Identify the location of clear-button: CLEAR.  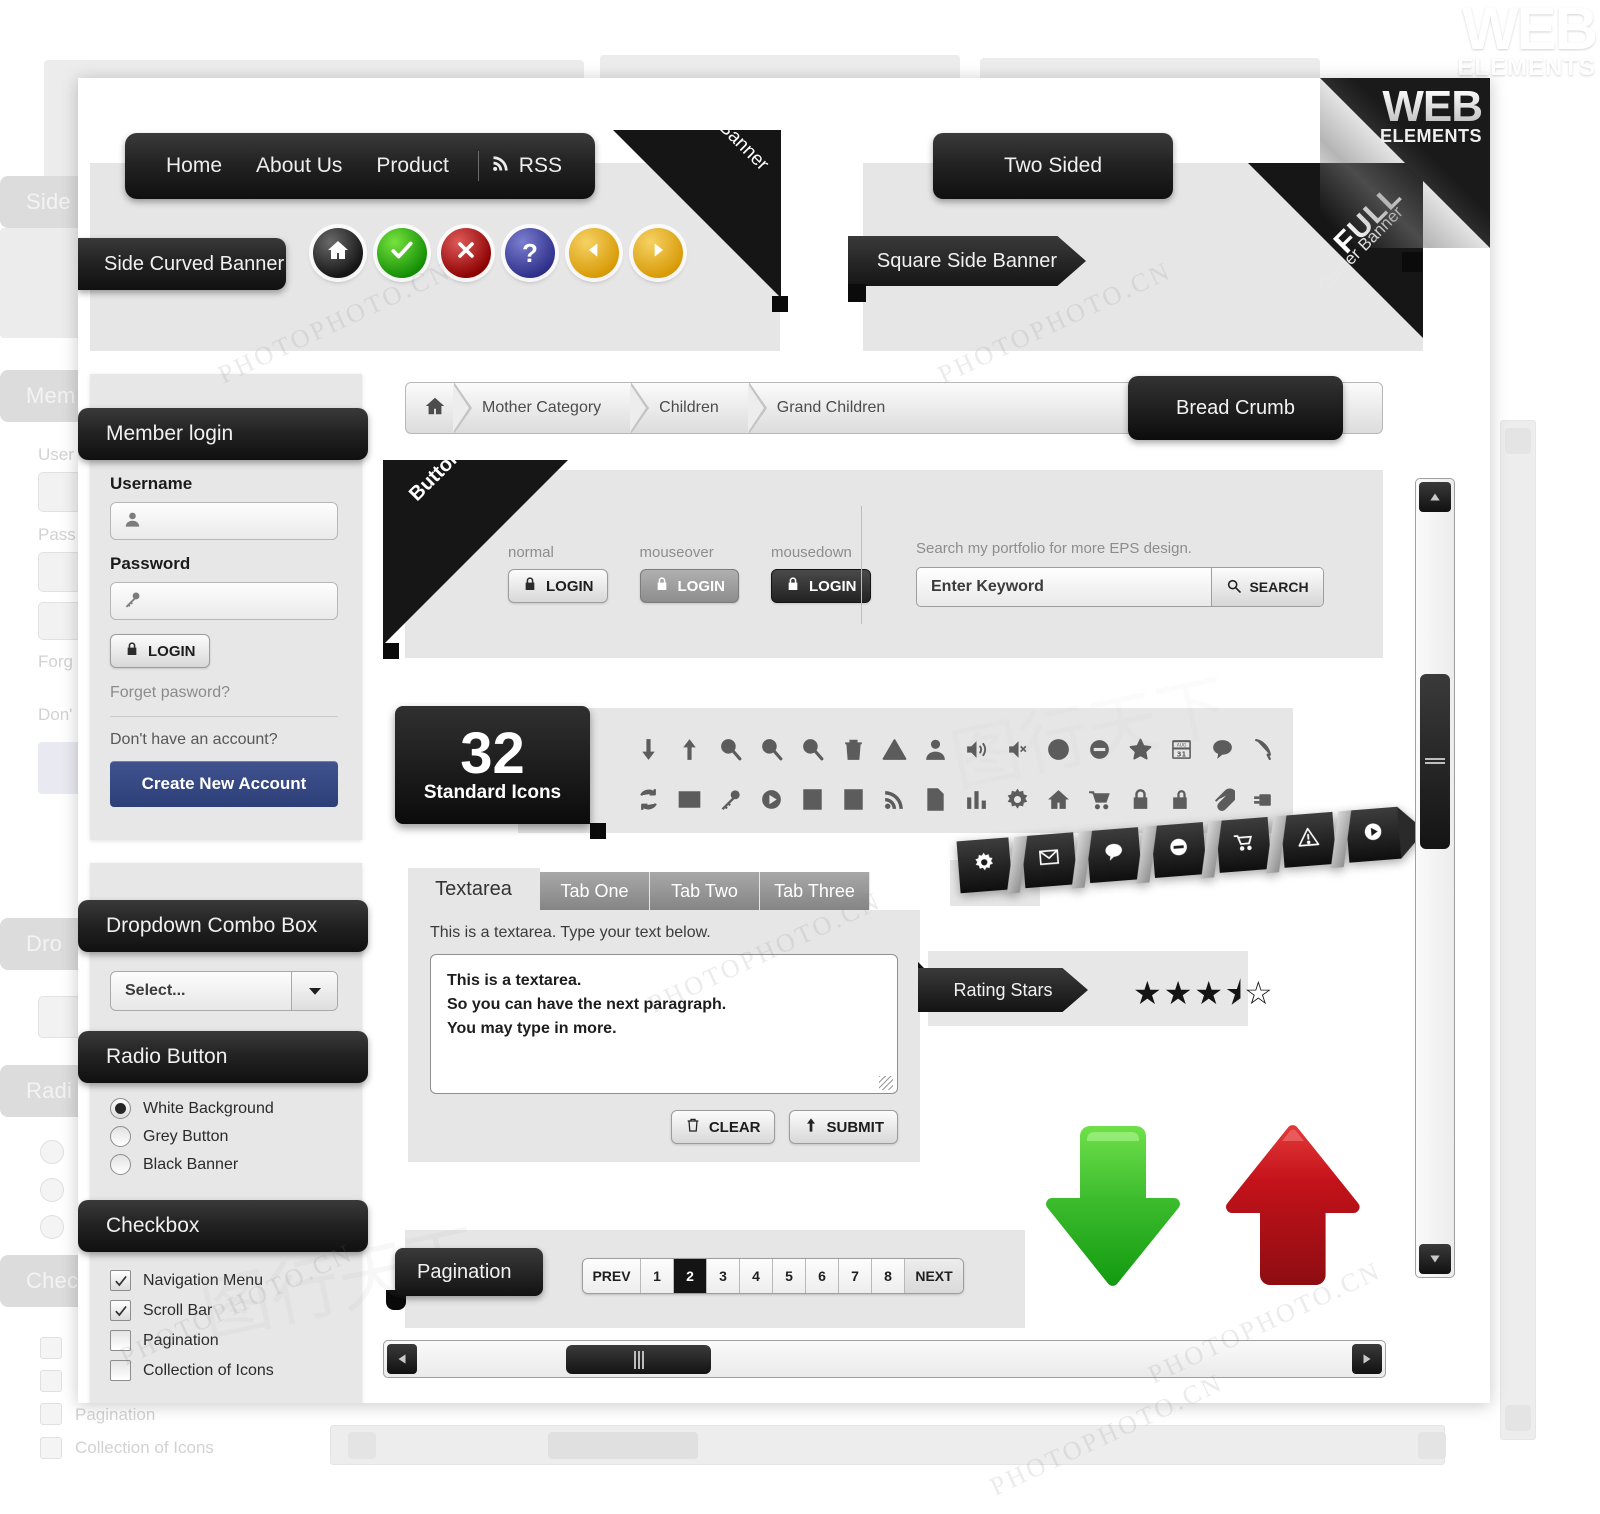
(722, 1127).